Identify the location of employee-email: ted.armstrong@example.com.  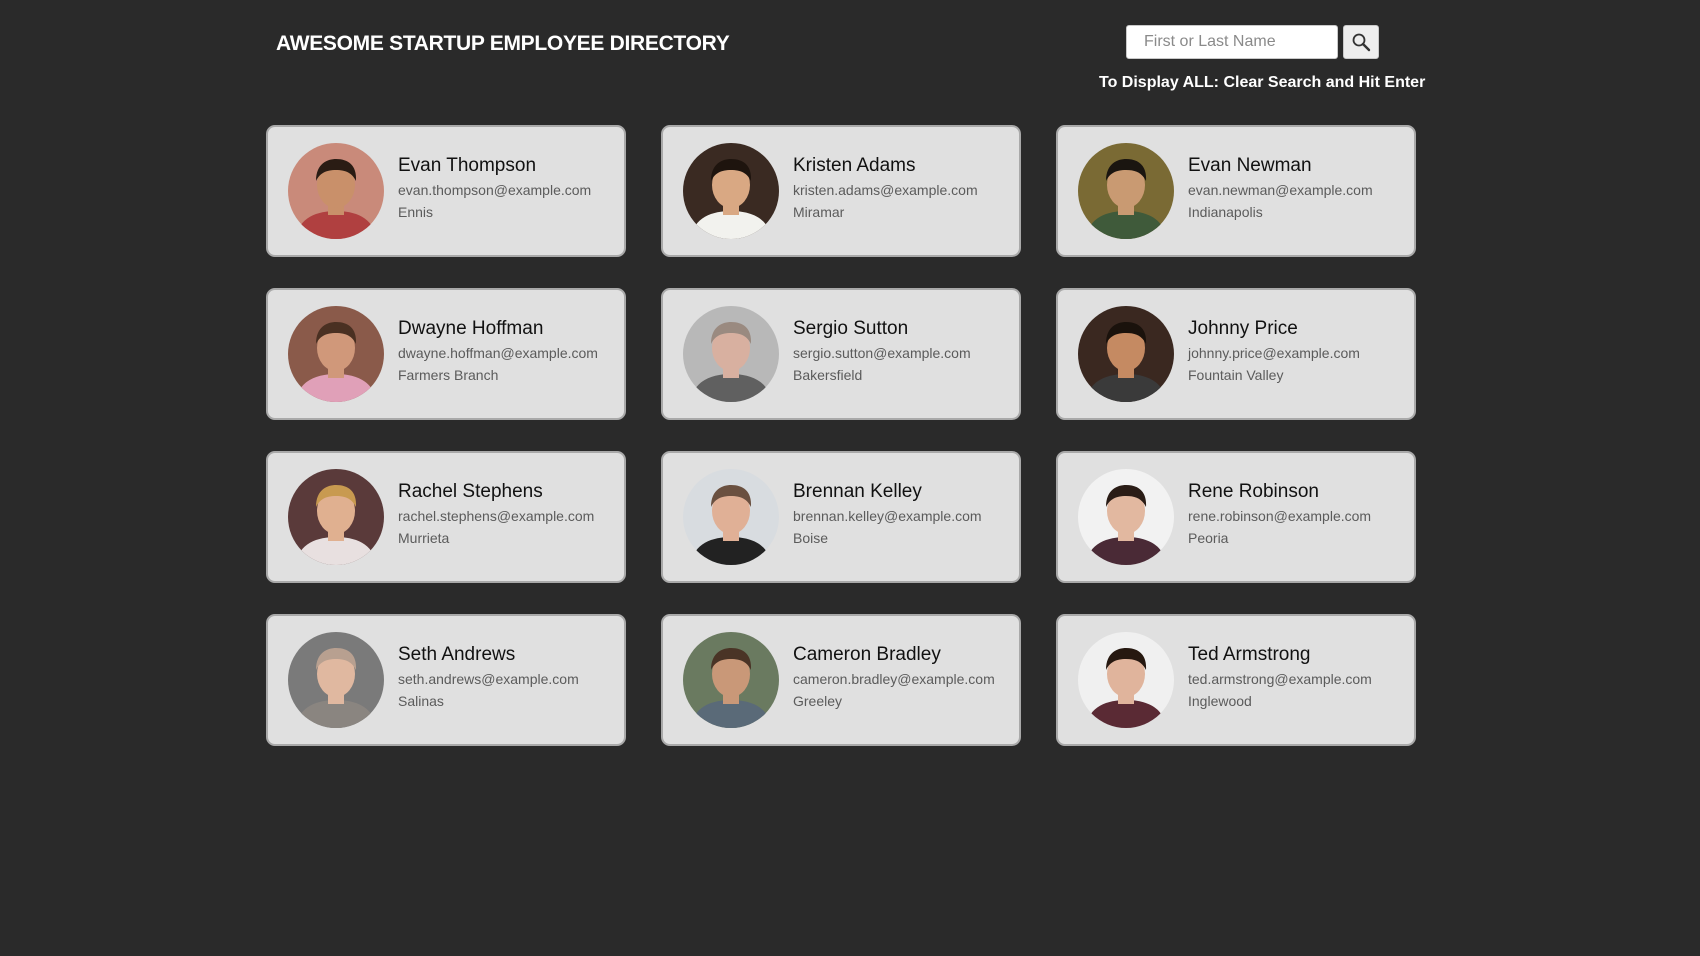
(1280, 679).